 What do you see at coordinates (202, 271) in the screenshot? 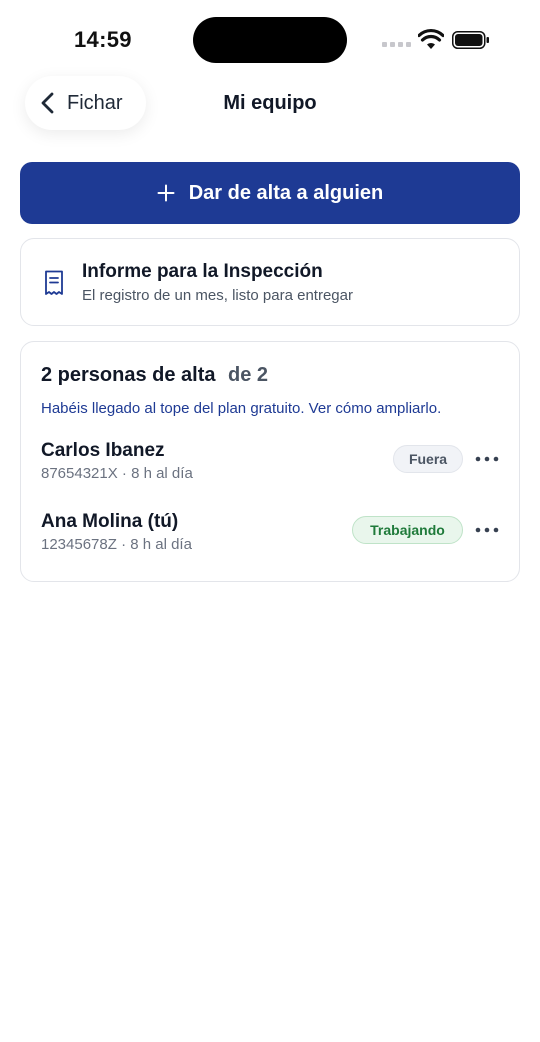
I see `report-title: Informe para la Inspección` at bounding box center [202, 271].